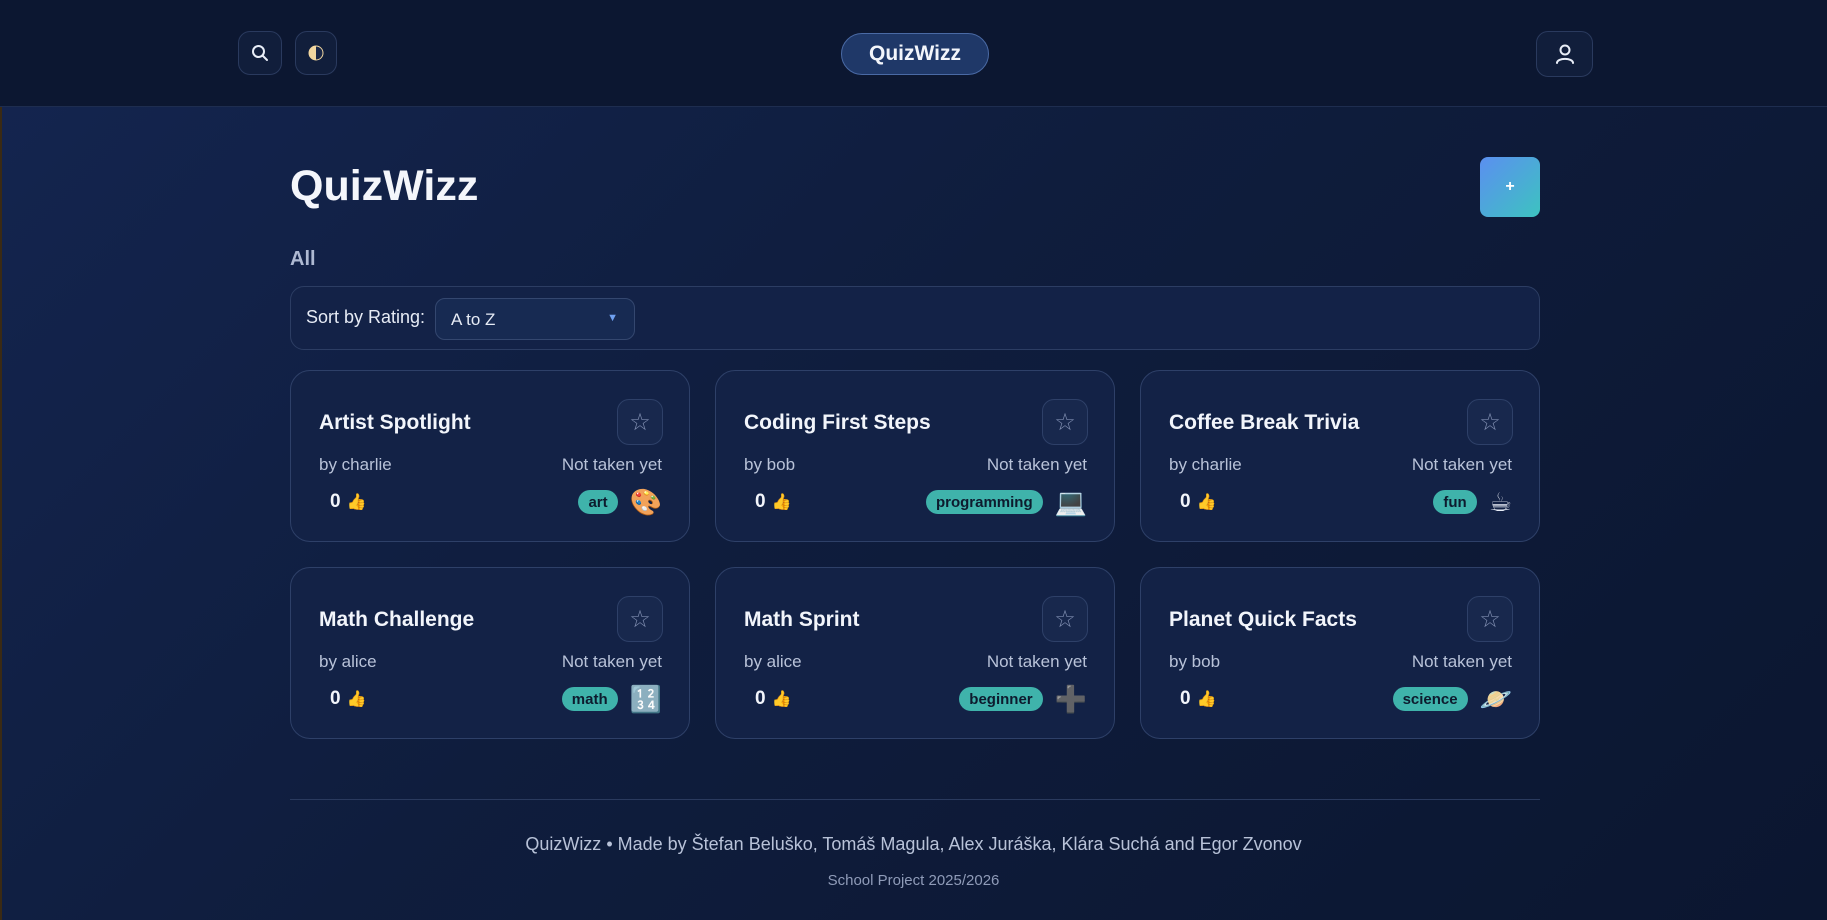  I want to click on sort-bar: Sort by Rating: A to Z ▼, so click(915, 318).